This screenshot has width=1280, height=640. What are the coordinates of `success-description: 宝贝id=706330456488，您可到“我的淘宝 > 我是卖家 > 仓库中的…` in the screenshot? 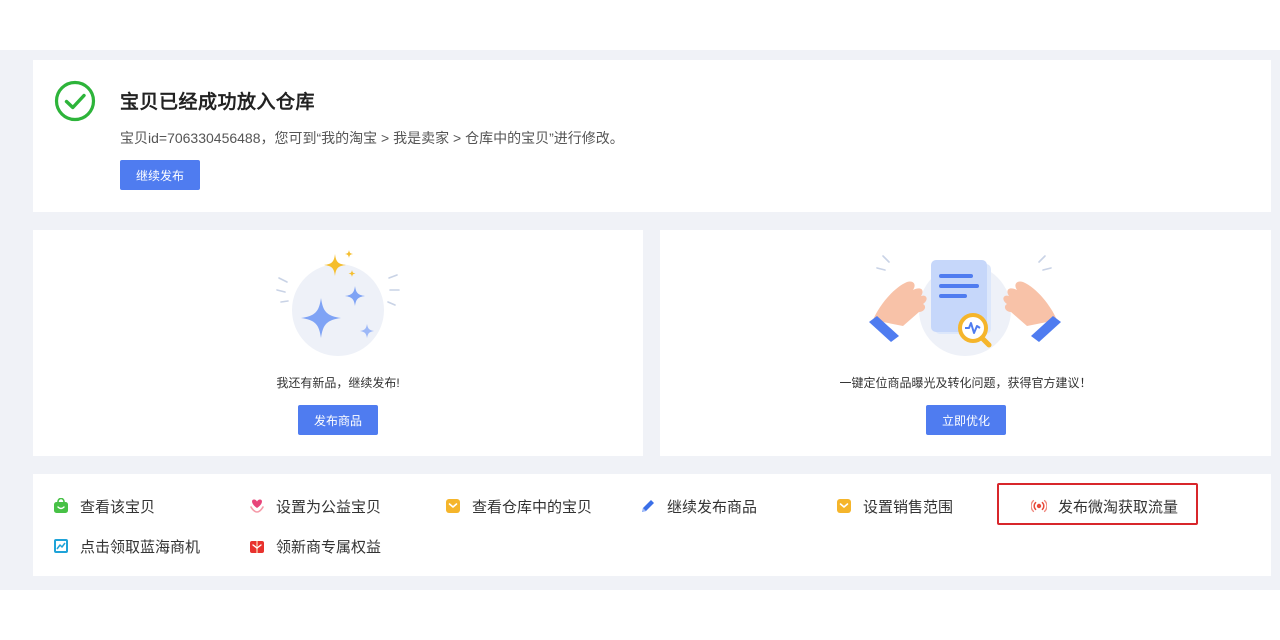 It's located at (372, 138).